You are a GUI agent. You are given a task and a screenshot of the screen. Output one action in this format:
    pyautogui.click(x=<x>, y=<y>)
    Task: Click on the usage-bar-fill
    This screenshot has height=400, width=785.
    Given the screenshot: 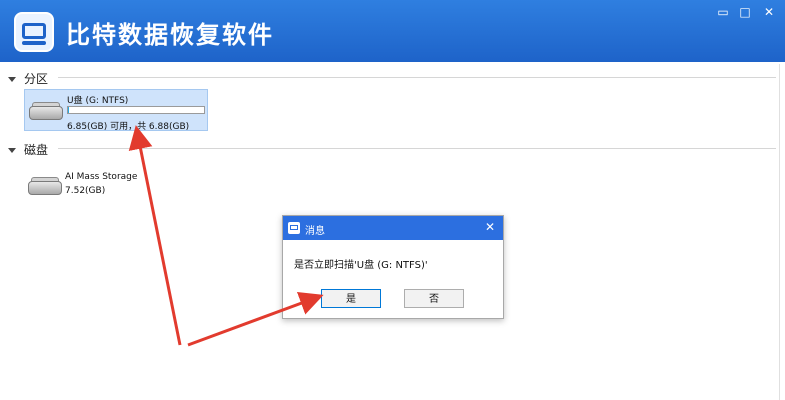 What is the action you would take?
    pyautogui.click(x=68, y=110)
    